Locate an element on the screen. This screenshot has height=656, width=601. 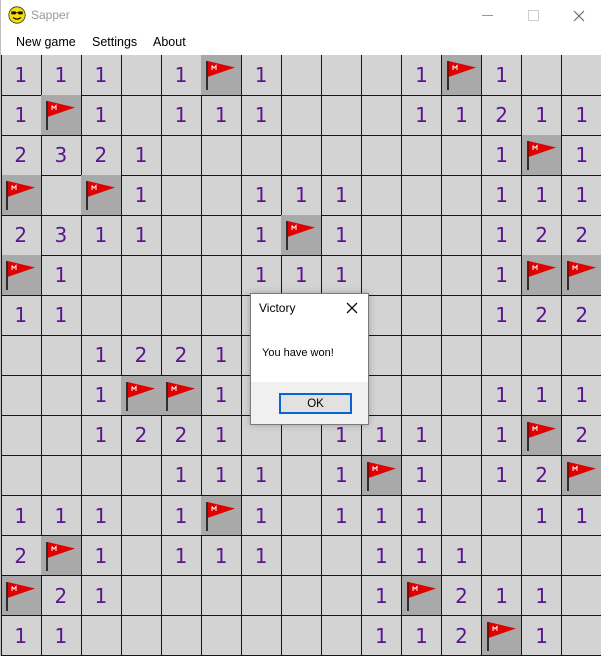
close-button is located at coordinates (578, 15).